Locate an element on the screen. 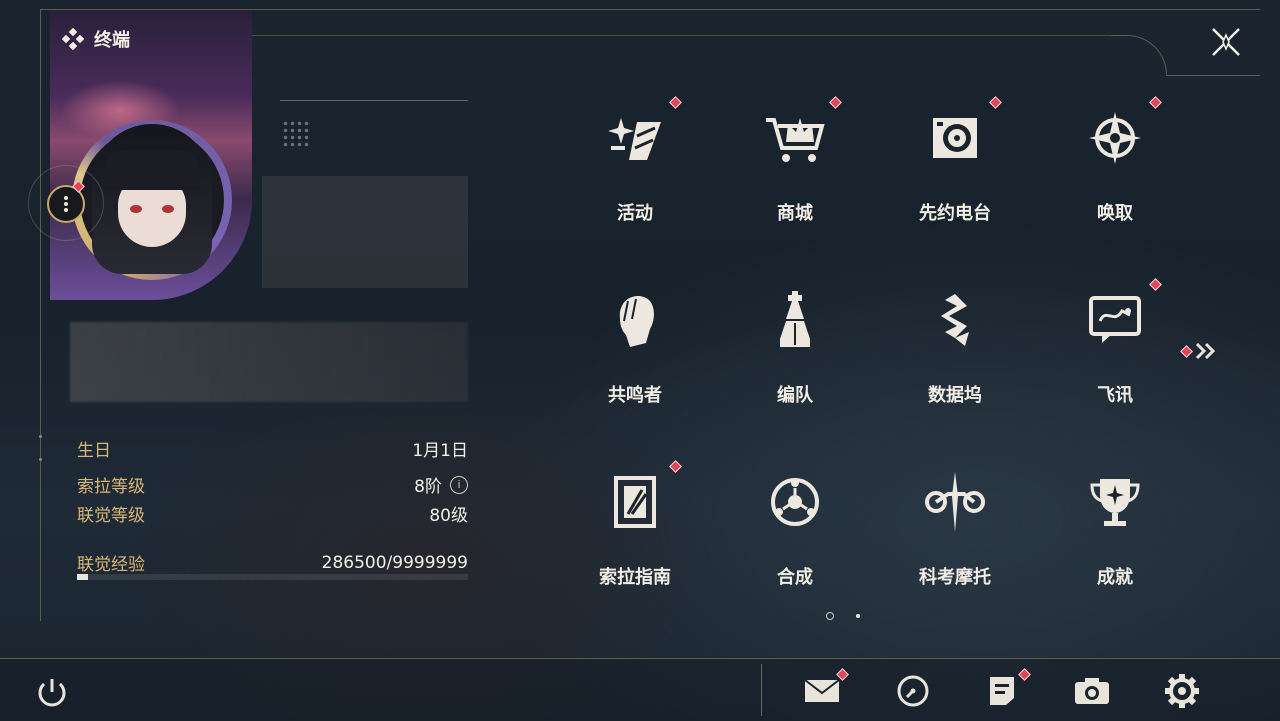  power-button is located at coordinates (52, 692).